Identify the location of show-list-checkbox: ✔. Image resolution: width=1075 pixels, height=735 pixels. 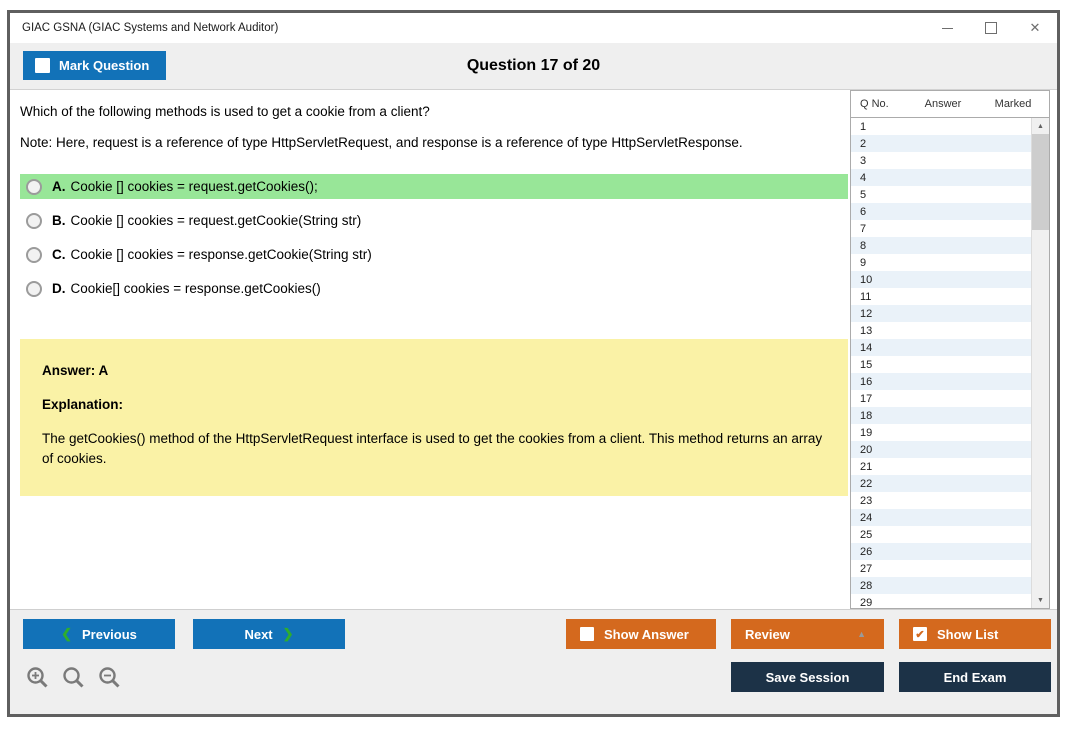
(920, 634).